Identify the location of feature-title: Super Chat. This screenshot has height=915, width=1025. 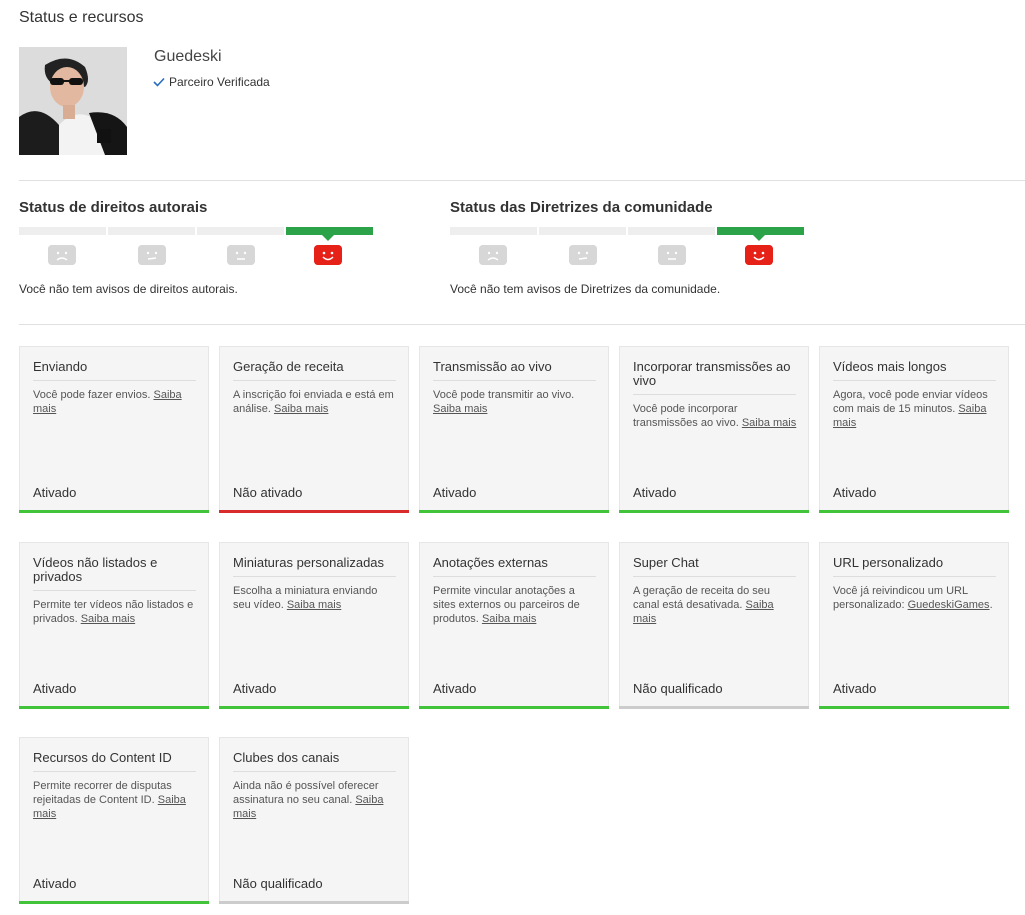
(714, 566).